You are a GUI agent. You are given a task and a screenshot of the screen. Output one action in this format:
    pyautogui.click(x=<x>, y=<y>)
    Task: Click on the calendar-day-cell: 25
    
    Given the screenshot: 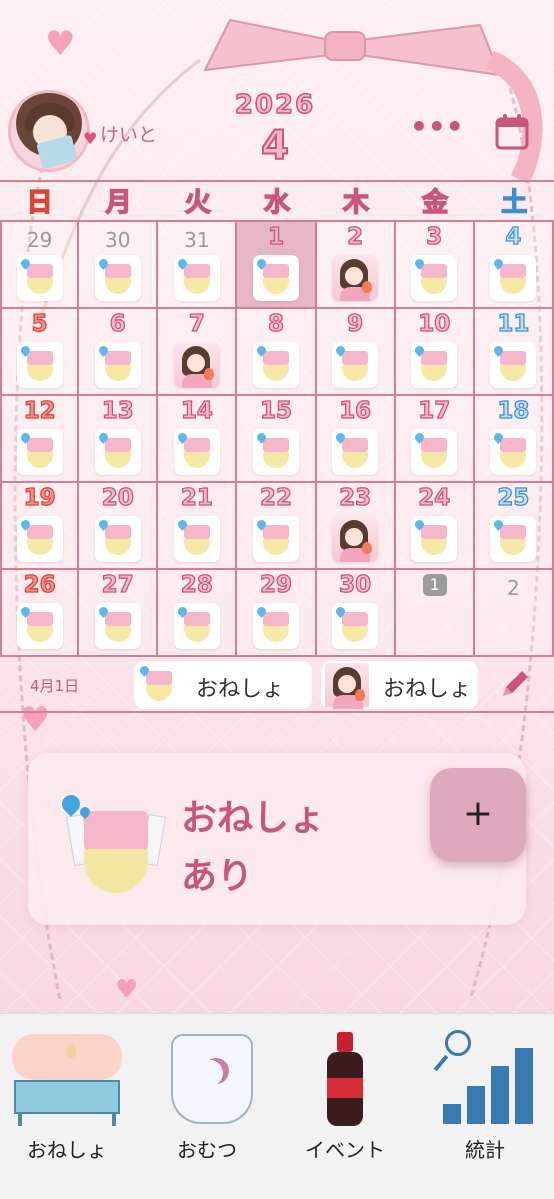 What is the action you would take?
    pyautogui.click(x=514, y=526)
    